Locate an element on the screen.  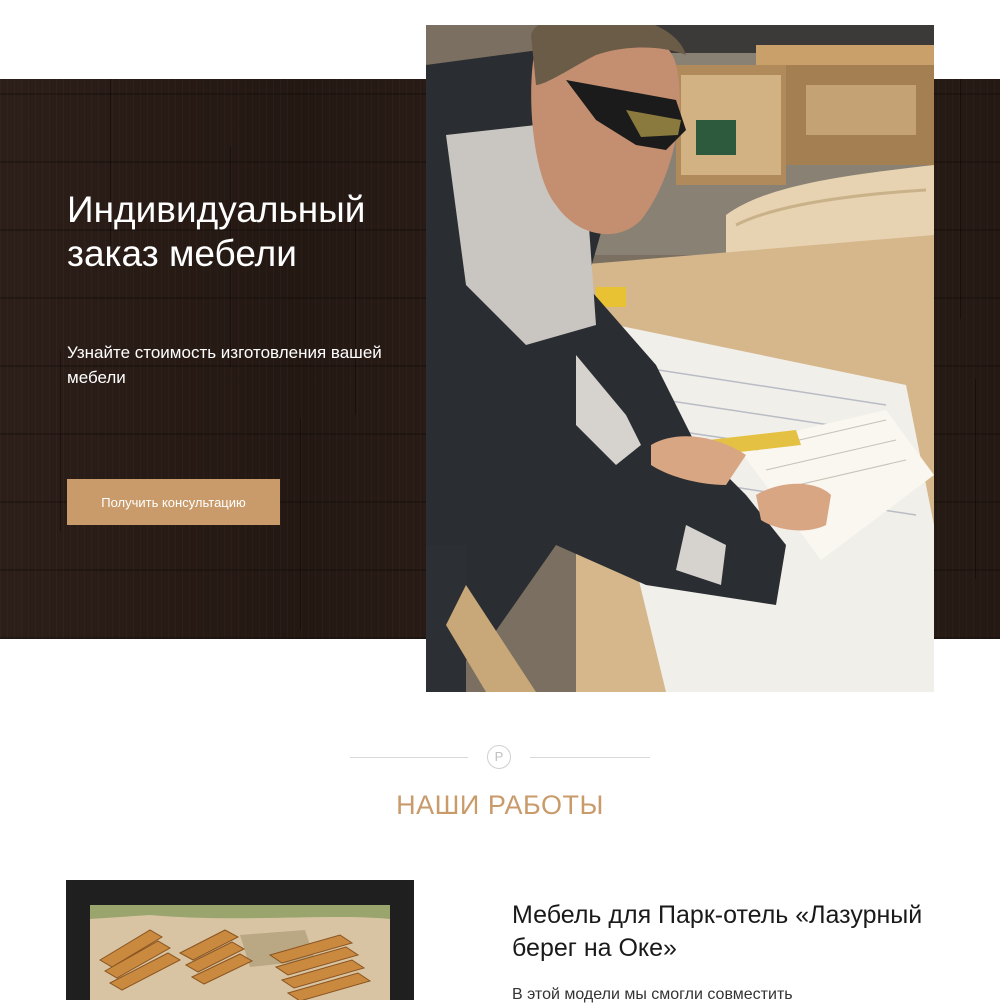
section-title: НАШИ РАБОТЫ is located at coordinates (500, 805).